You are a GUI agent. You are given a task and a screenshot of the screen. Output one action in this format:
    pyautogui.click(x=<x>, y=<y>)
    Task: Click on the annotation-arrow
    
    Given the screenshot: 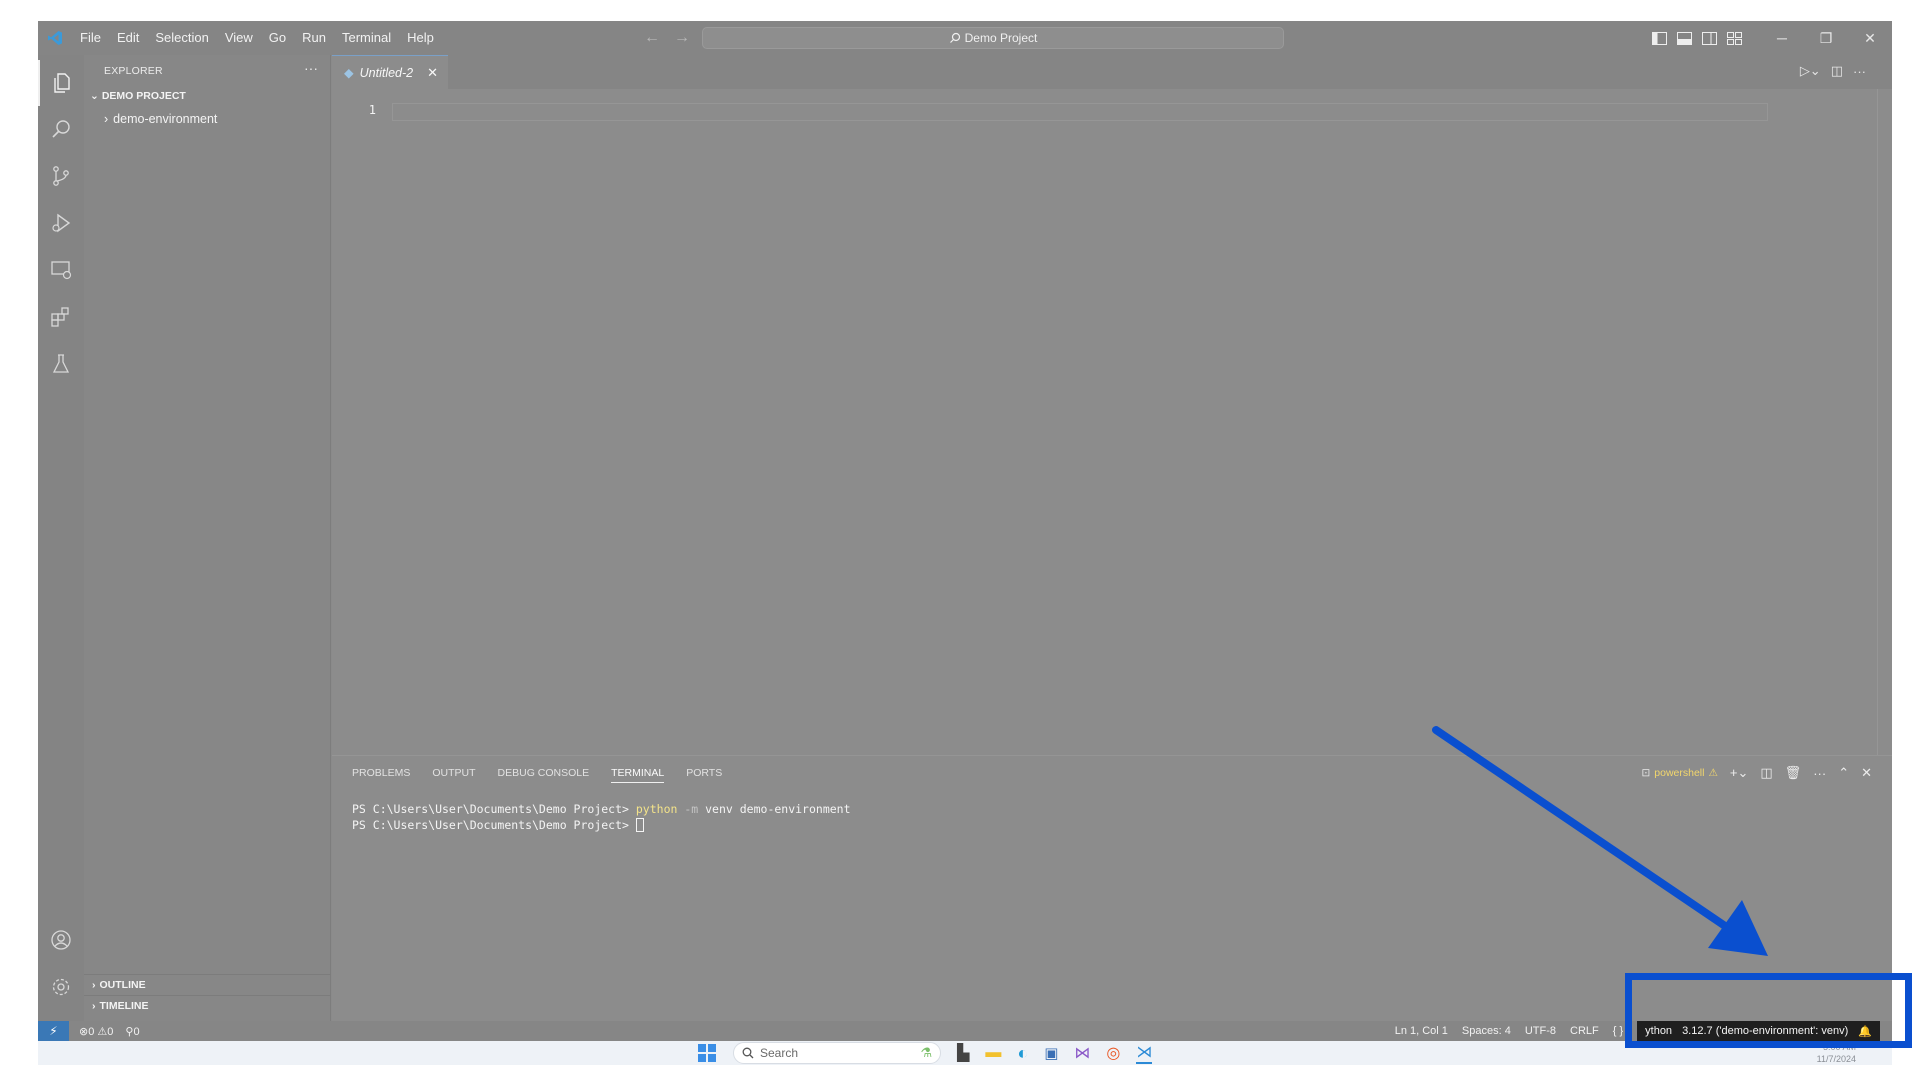 What is the action you would take?
    pyautogui.click(x=1600, y=841)
    